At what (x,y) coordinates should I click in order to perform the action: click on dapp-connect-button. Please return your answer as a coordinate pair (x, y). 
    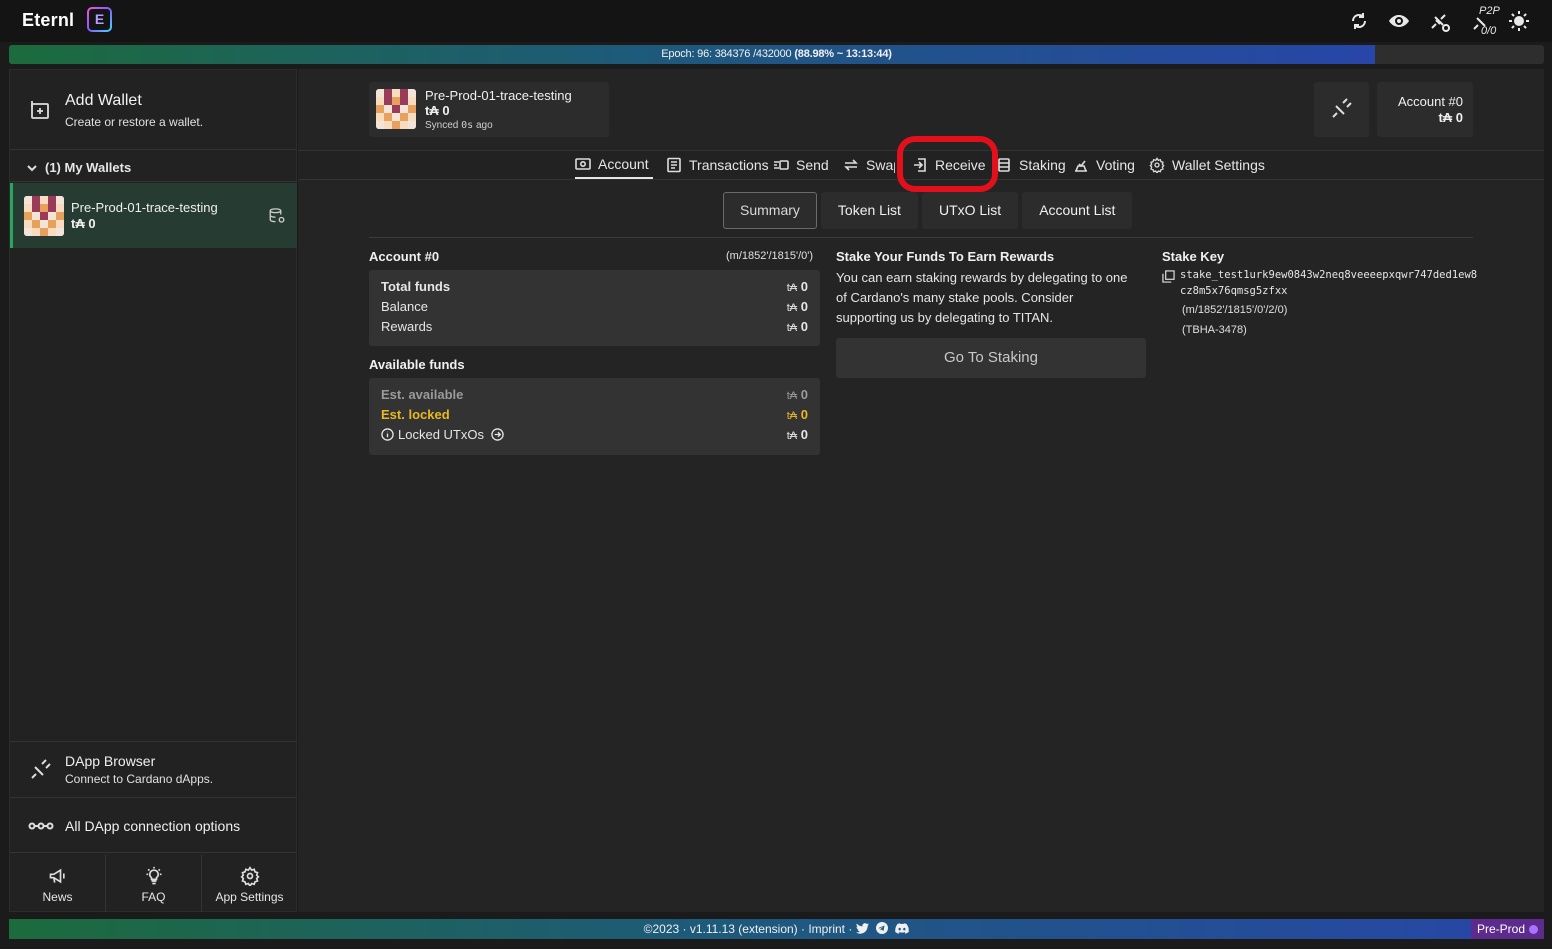
    Looking at the image, I should click on (1341, 109).